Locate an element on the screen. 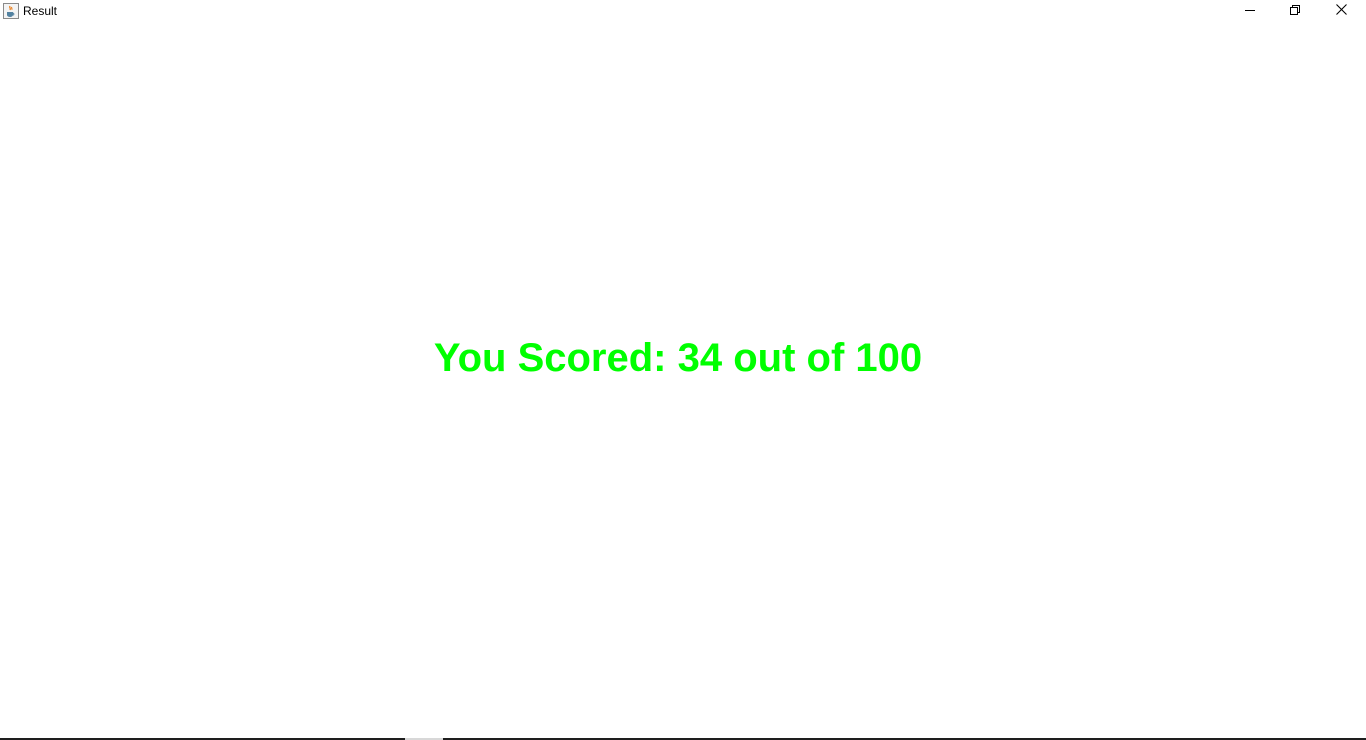 This screenshot has width=1366, height=740. close-button is located at coordinates (1341, 11).